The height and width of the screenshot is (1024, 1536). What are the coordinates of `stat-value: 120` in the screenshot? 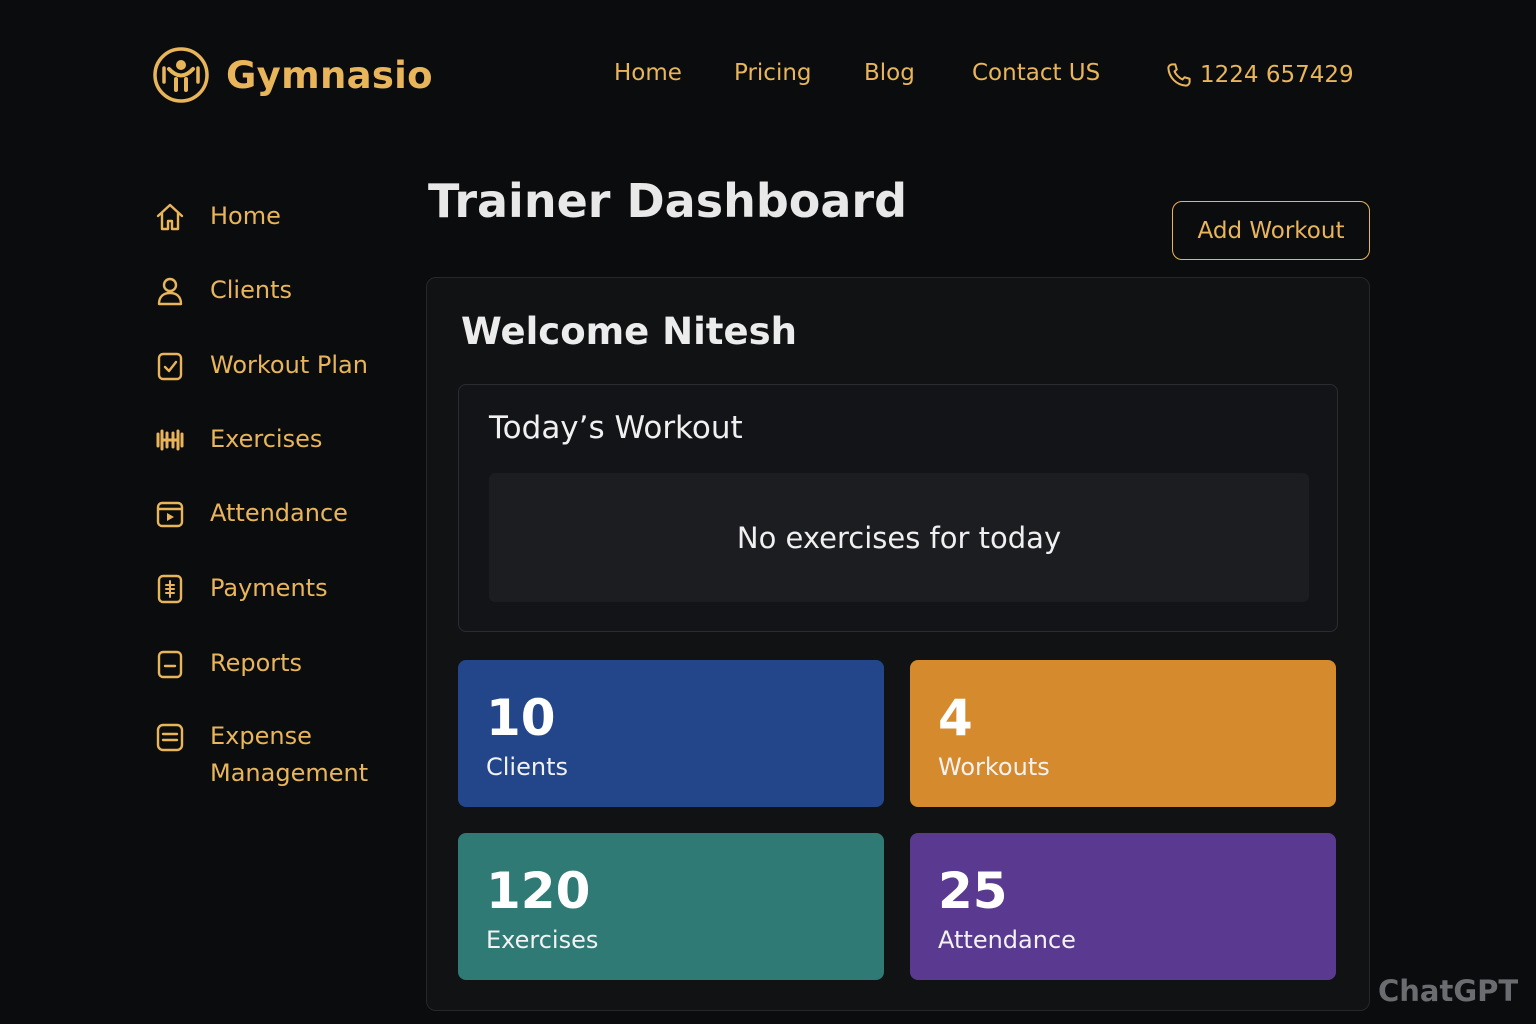 It's located at (538, 891).